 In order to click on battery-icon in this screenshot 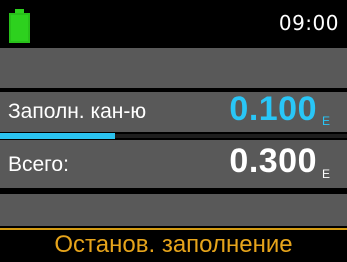, I will do `click(19, 26)`.